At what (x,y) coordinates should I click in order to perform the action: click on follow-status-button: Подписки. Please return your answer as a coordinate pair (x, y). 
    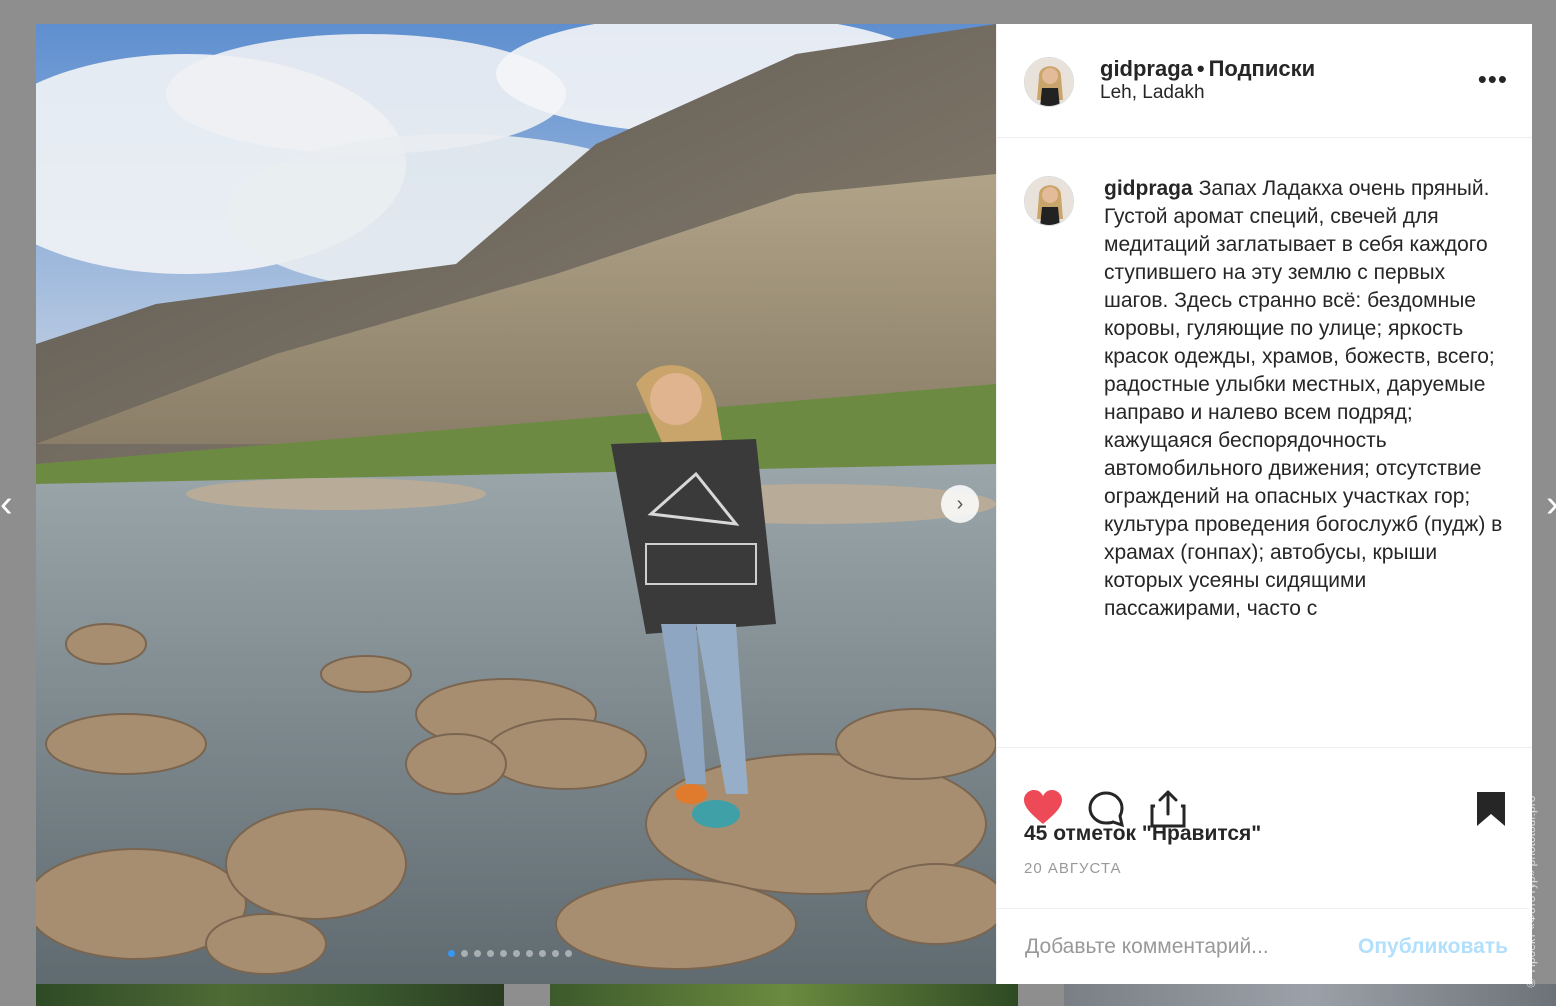
    Looking at the image, I should click on (1262, 68).